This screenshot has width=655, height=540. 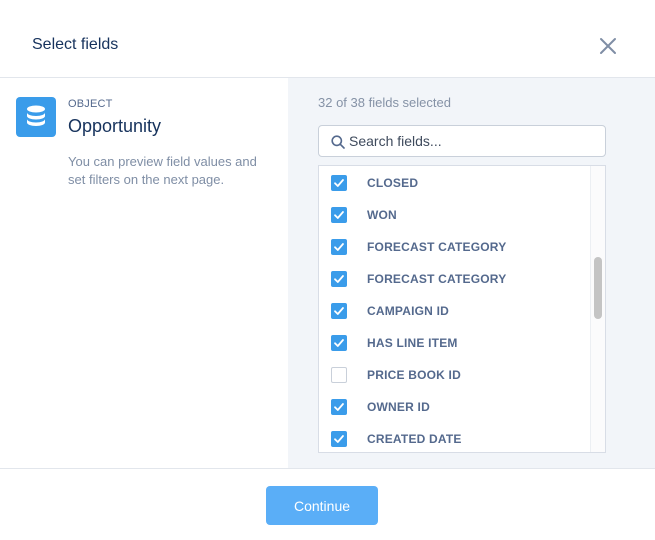 What do you see at coordinates (75, 44) in the screenshot?
I see `modal-title: Select fields` at bounding box center [75, 44].